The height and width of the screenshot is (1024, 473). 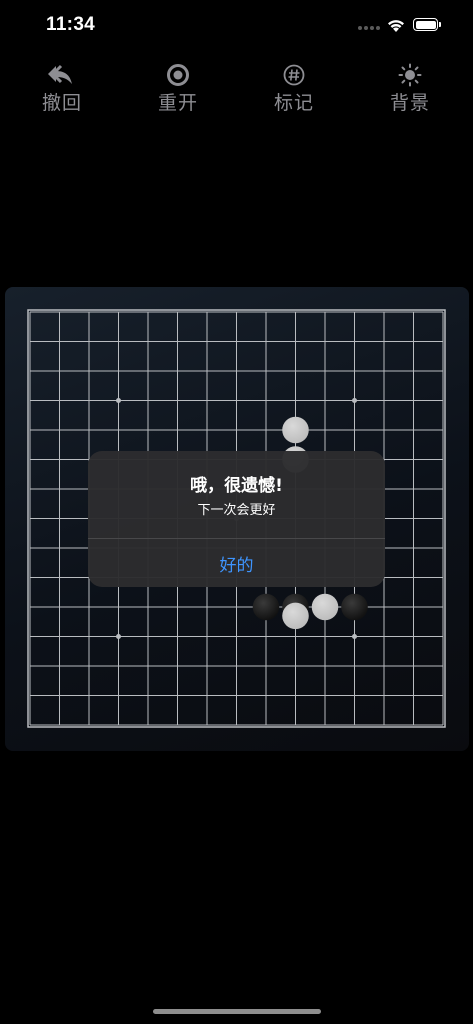 What do you see at coordinates (62, 90) in the screenshot?
I see `undo-button: 撤回` at bounding box center [62, 90].